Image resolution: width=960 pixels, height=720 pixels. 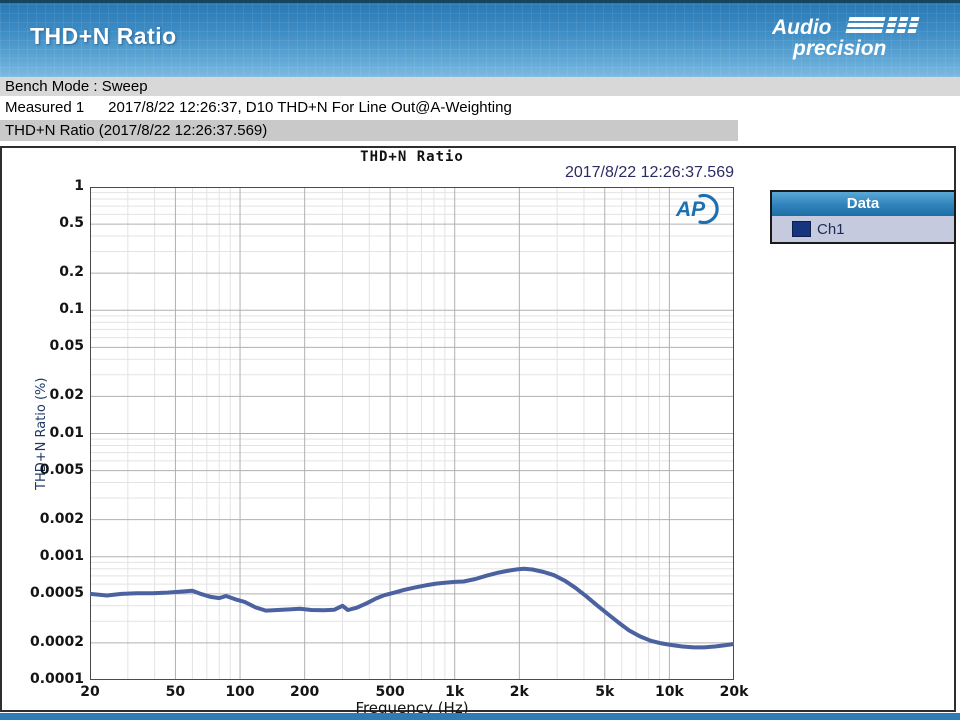 What do you see at coordinates (56, 679) in the screenshot?
I see `y-tick-label: 0.0001` at bounding box center [56, 679].